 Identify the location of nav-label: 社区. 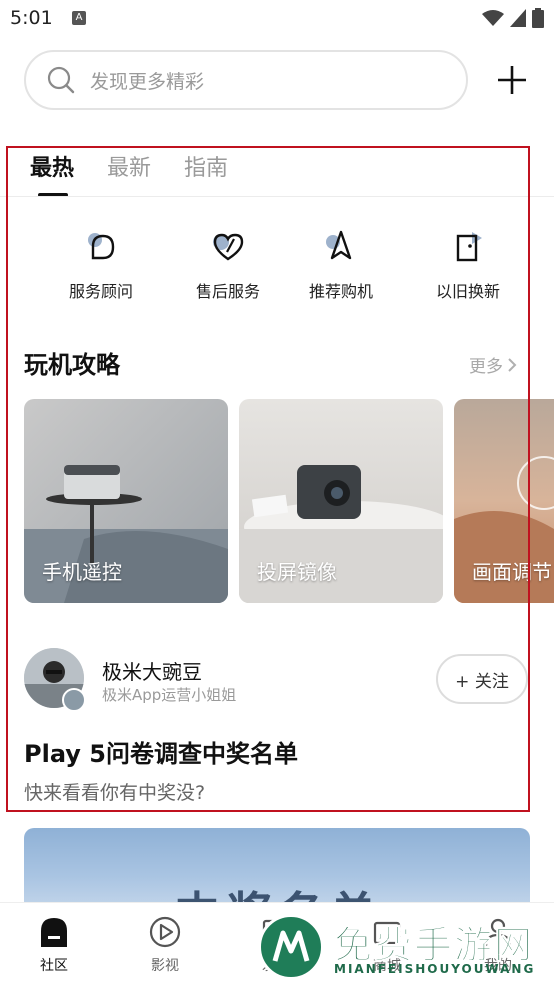
(54, 966).